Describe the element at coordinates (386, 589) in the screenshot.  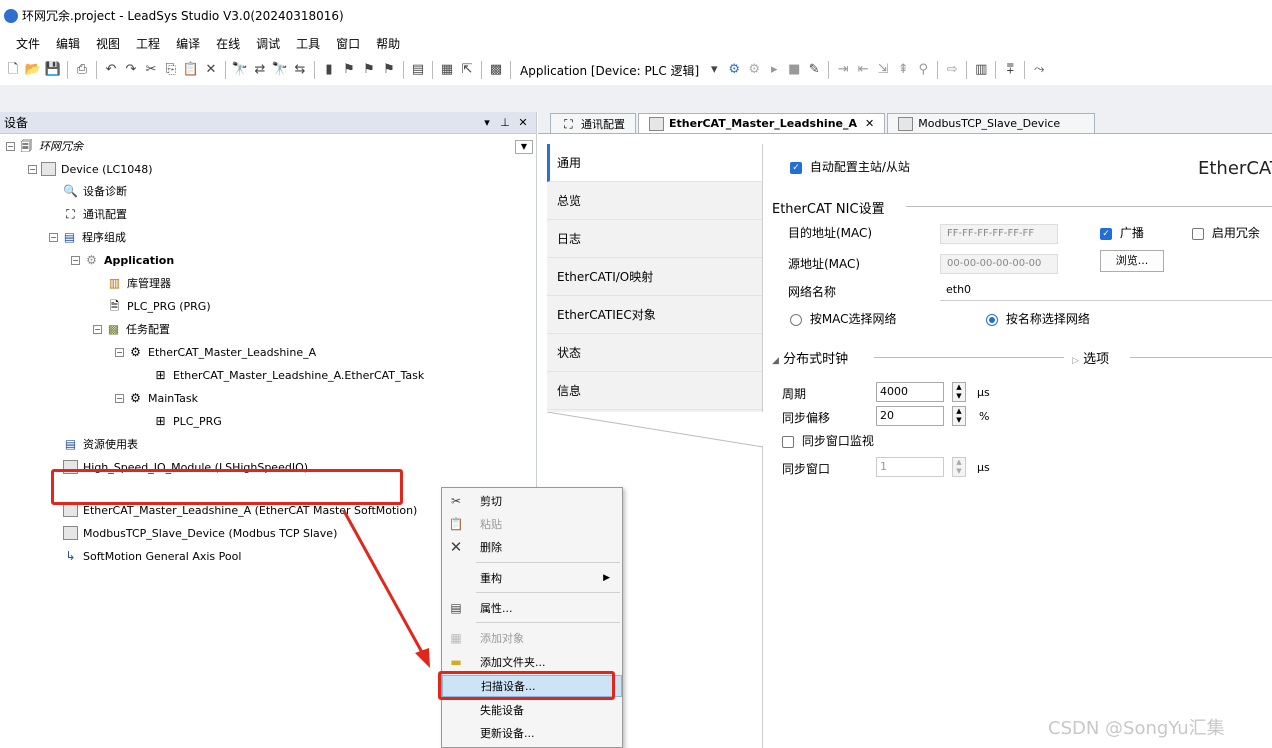
I see `annotation-arrow` at that location.